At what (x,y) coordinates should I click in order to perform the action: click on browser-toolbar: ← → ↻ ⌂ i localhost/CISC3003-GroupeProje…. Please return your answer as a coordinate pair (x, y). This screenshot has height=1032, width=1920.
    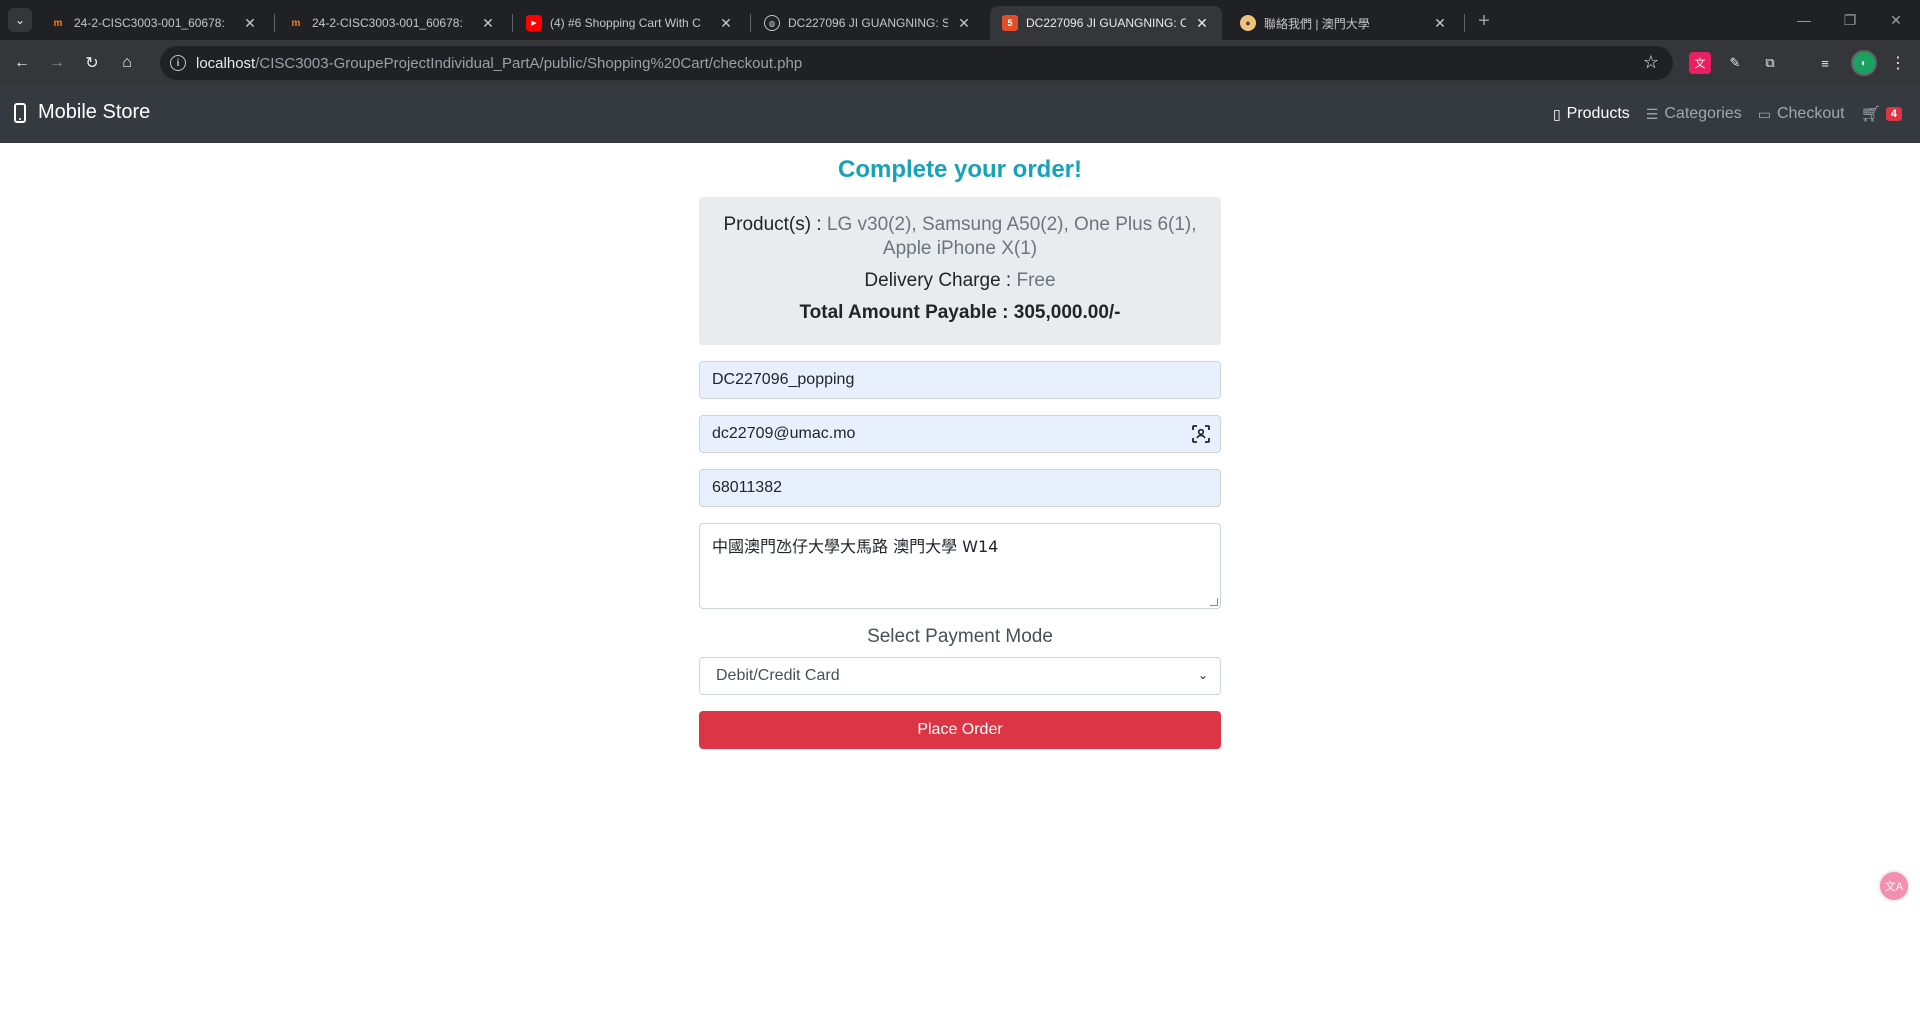
    Looking at the image, I should click on (960, 63).